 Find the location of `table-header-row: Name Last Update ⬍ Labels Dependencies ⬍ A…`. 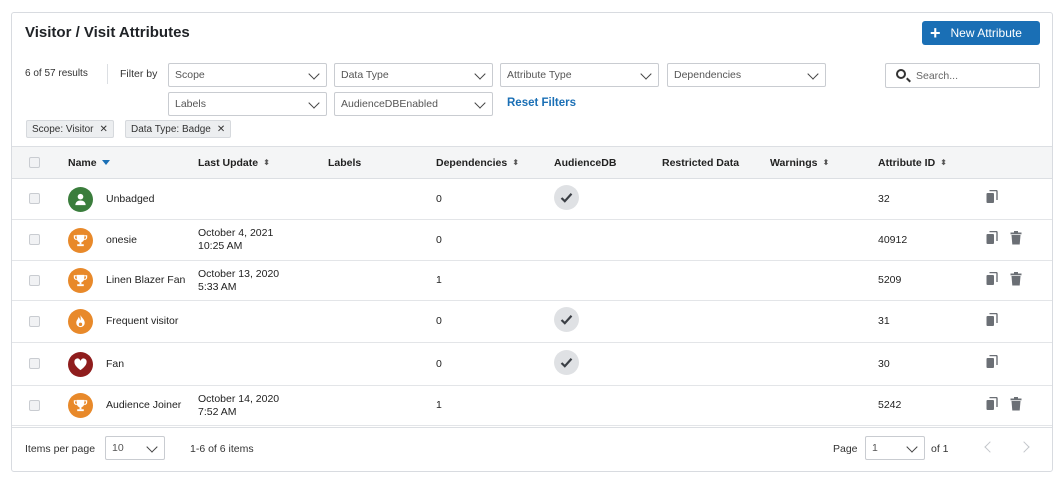

table-header-row: Name Last Update ⬍ Labels Dependencies ⬍ A… is located at coordinates (532, 162).